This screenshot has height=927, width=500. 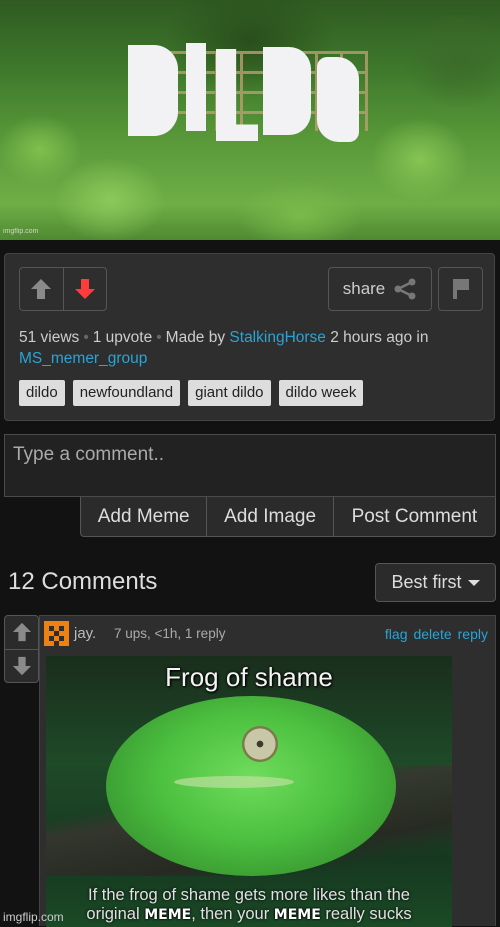 What do you see at coordinates (432, 634) in the screenshot?
I see `comment-delete-link: delete` at bounding box center [432, 634].